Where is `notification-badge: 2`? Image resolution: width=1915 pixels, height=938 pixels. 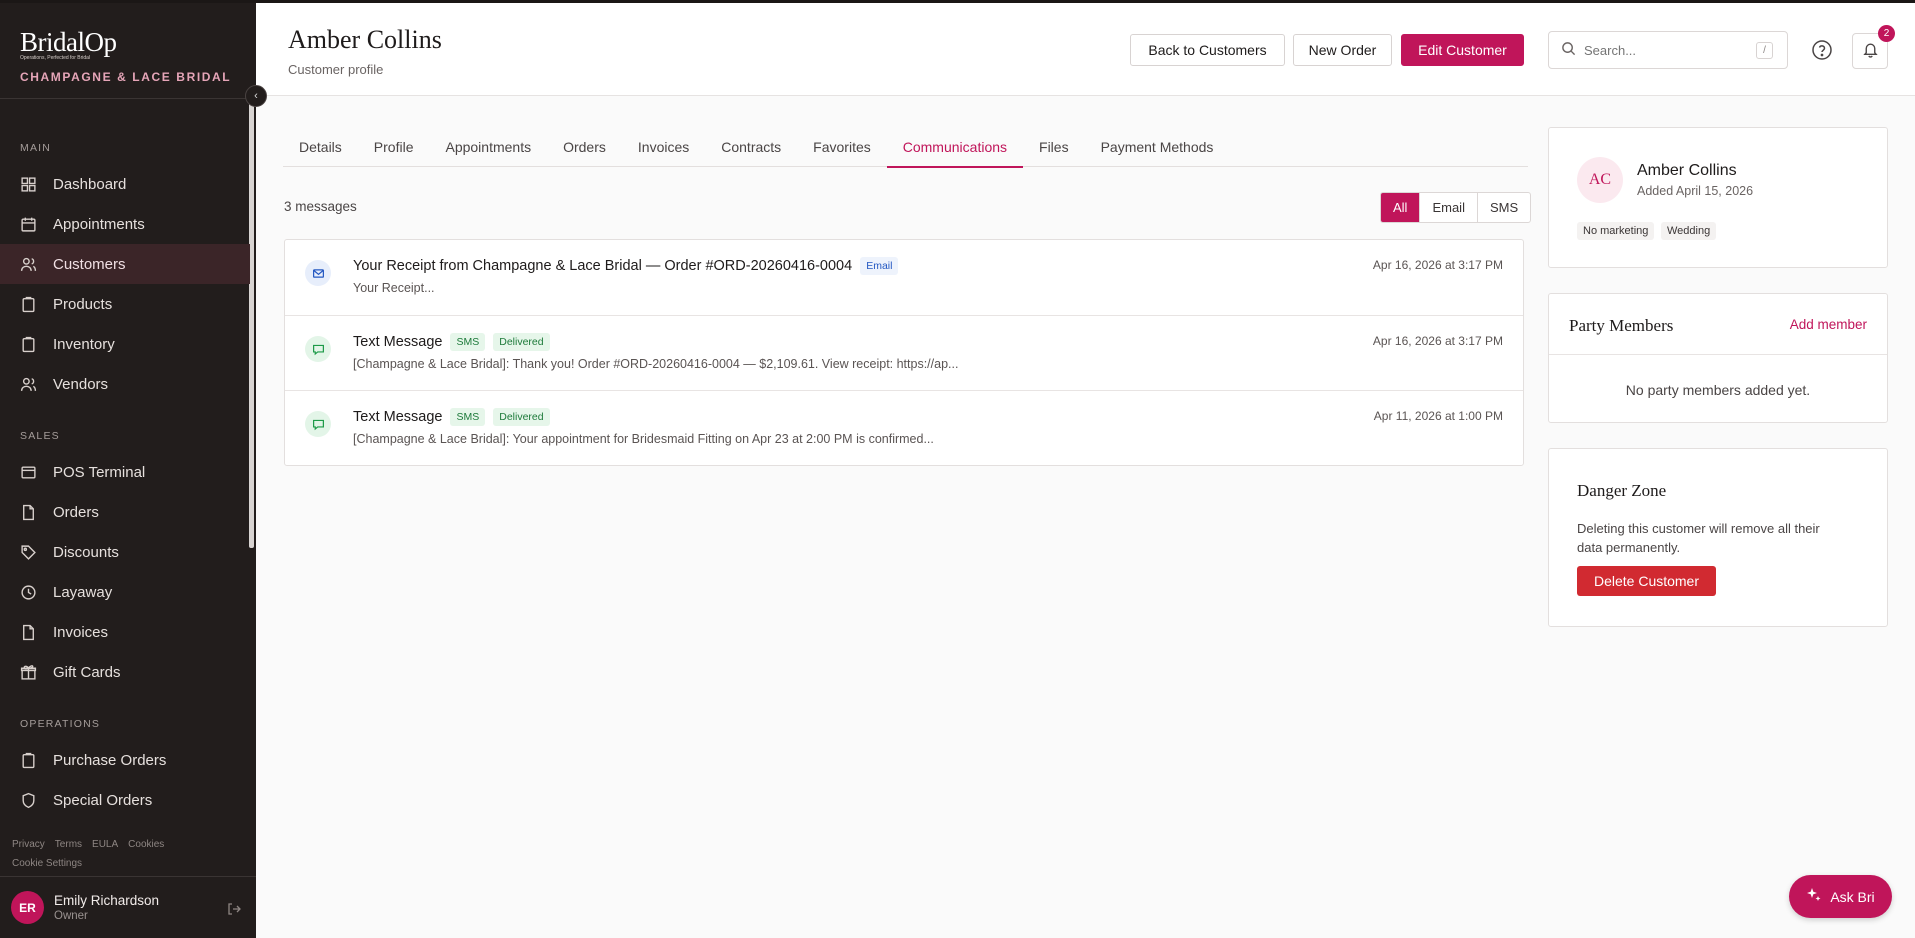
notification-badge: 2 is located at coordinates (1886, 33).